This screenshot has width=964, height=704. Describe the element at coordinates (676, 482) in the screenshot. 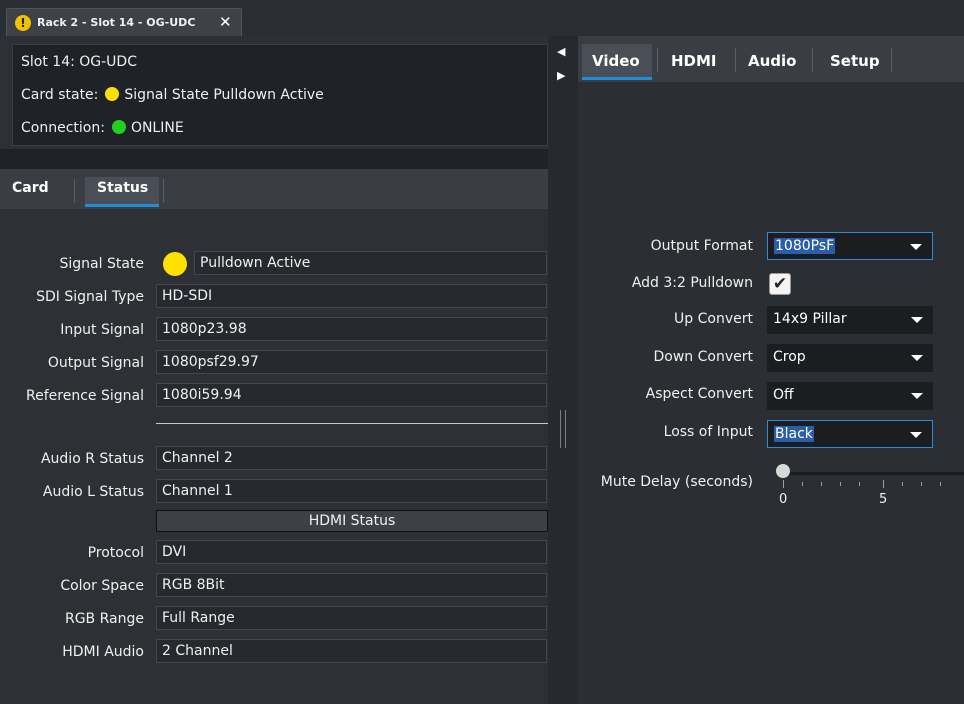

I see `mute-delay-label: Mute Delay (seconds)` at that location.